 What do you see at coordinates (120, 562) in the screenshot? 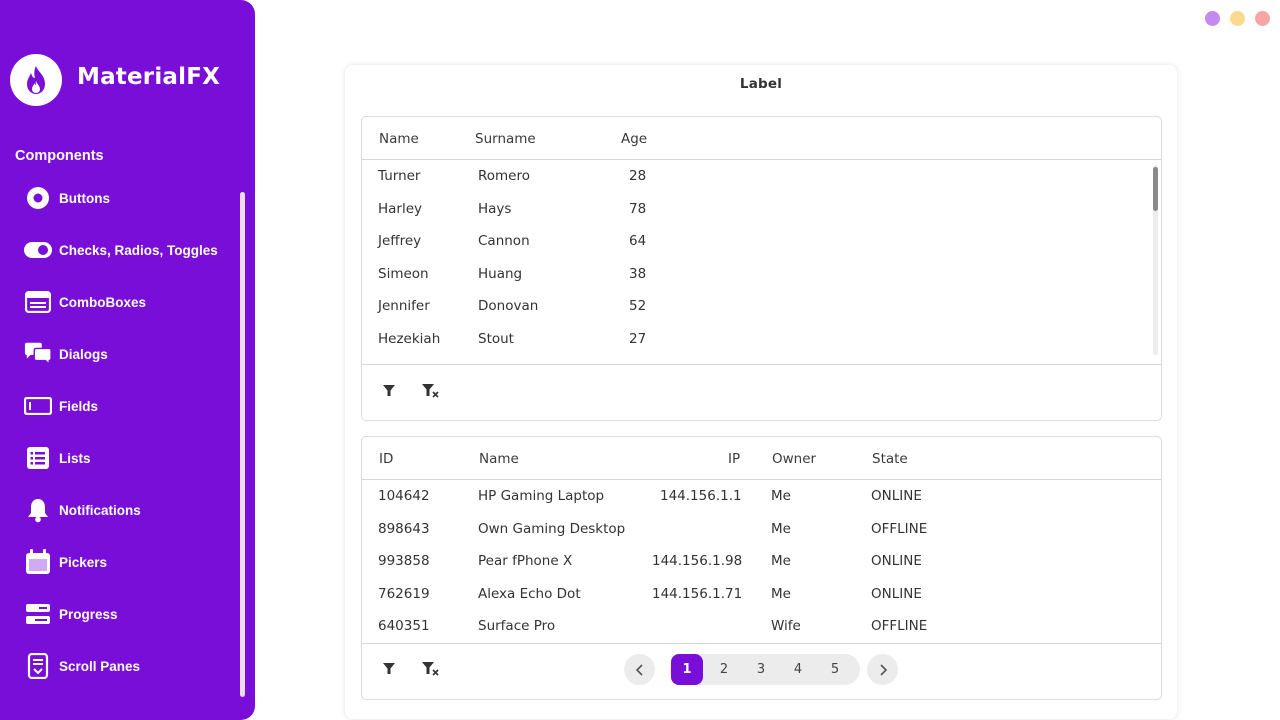
I see `sidebar-item-pickers: Pickers` at bounding box center [120, 562].